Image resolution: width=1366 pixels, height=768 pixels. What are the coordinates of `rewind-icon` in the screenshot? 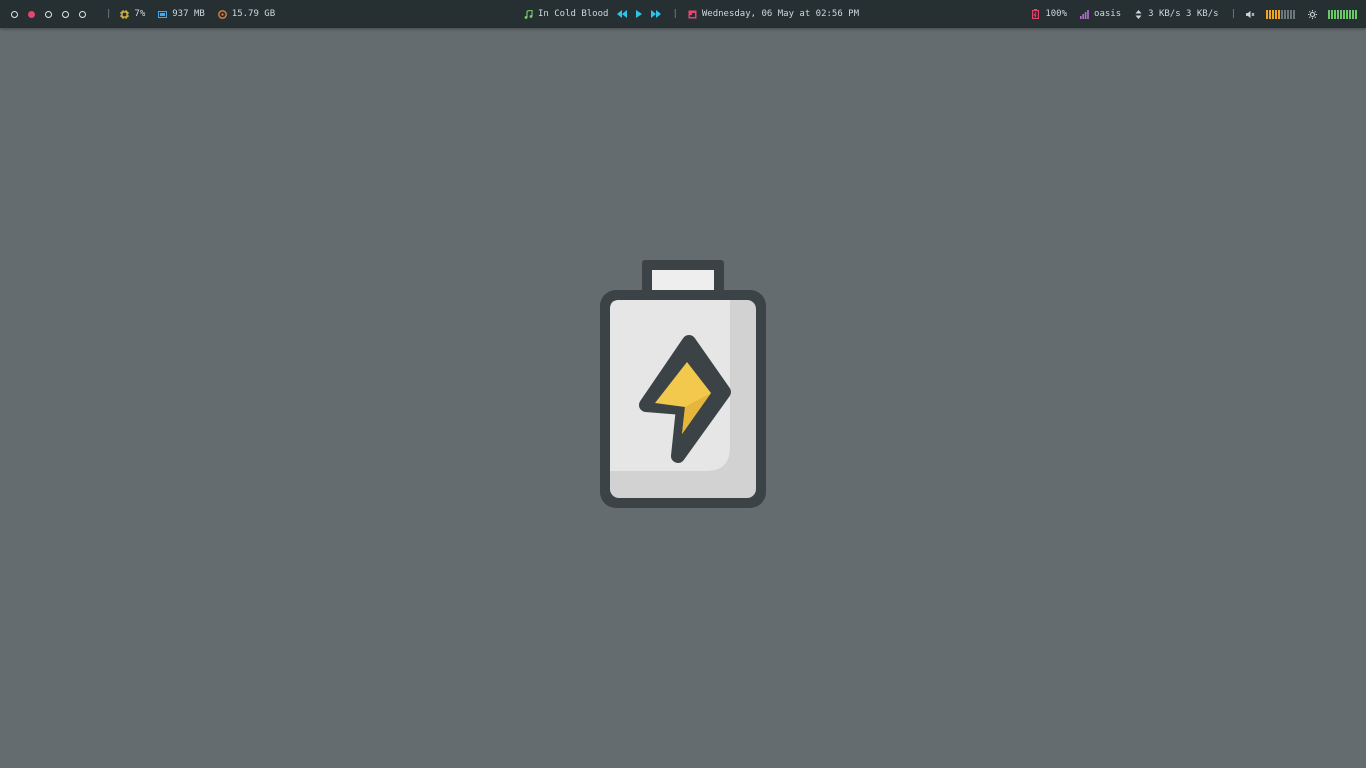 It's located at (622, 14).